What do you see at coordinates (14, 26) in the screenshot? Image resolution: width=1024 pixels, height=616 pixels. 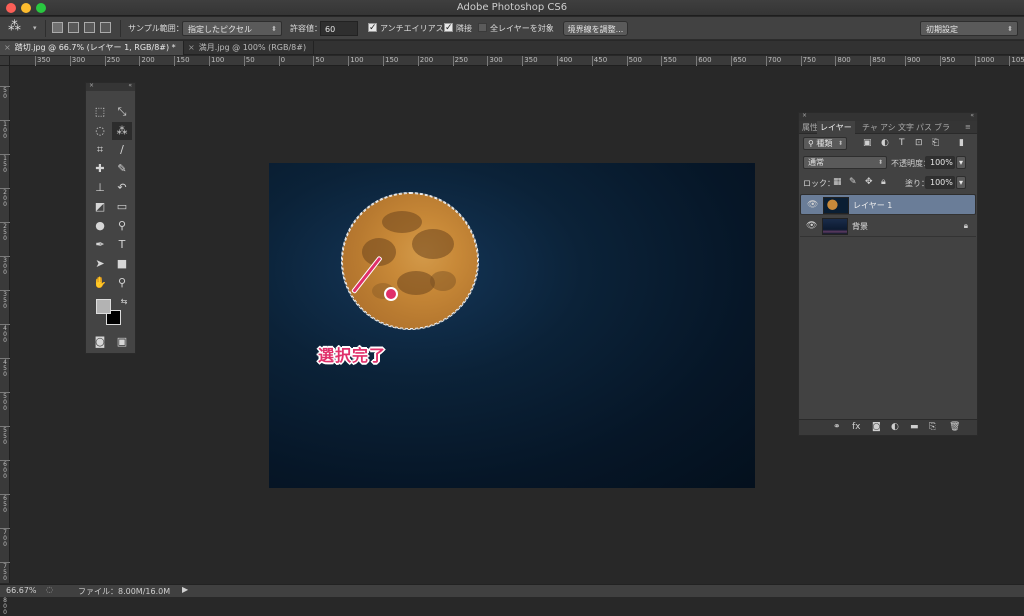 I see `magic-wand-icon: ⁂` at bounding box center [14, 26].